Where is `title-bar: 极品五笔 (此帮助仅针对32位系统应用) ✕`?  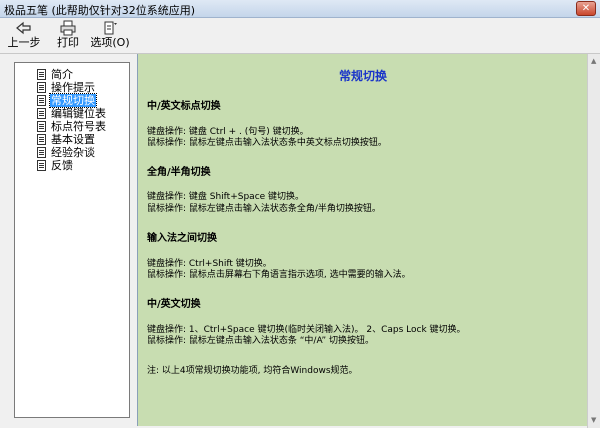 title-bar: 极品五笔 (此帮助仅针对32位系统应用) ✕ is located at coordinates (300, 9).